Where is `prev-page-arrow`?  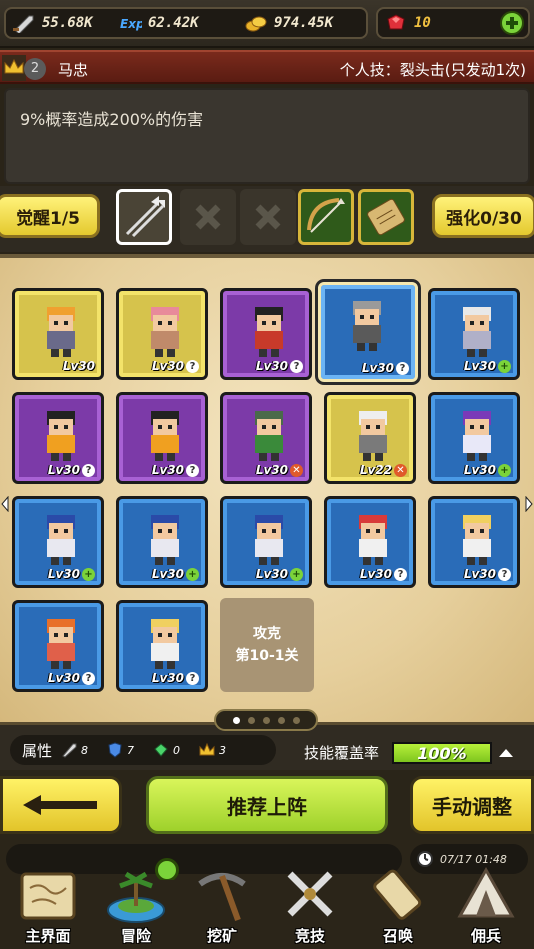 prev-page-arrow is located at coordinates (5, 504).